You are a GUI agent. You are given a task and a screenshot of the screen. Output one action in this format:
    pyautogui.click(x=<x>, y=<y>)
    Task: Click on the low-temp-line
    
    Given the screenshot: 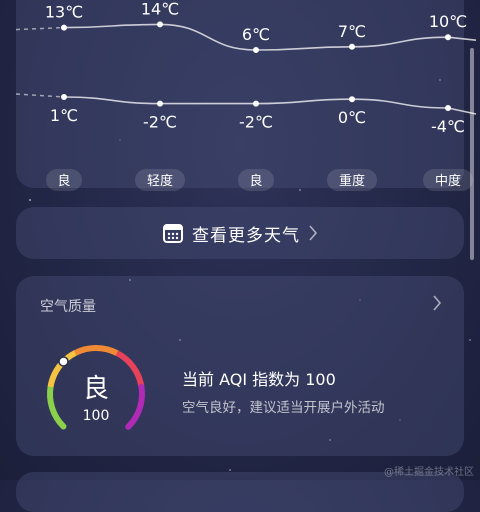 What is the action you would take?
    pyautogui.click(x=270, y=105)
    